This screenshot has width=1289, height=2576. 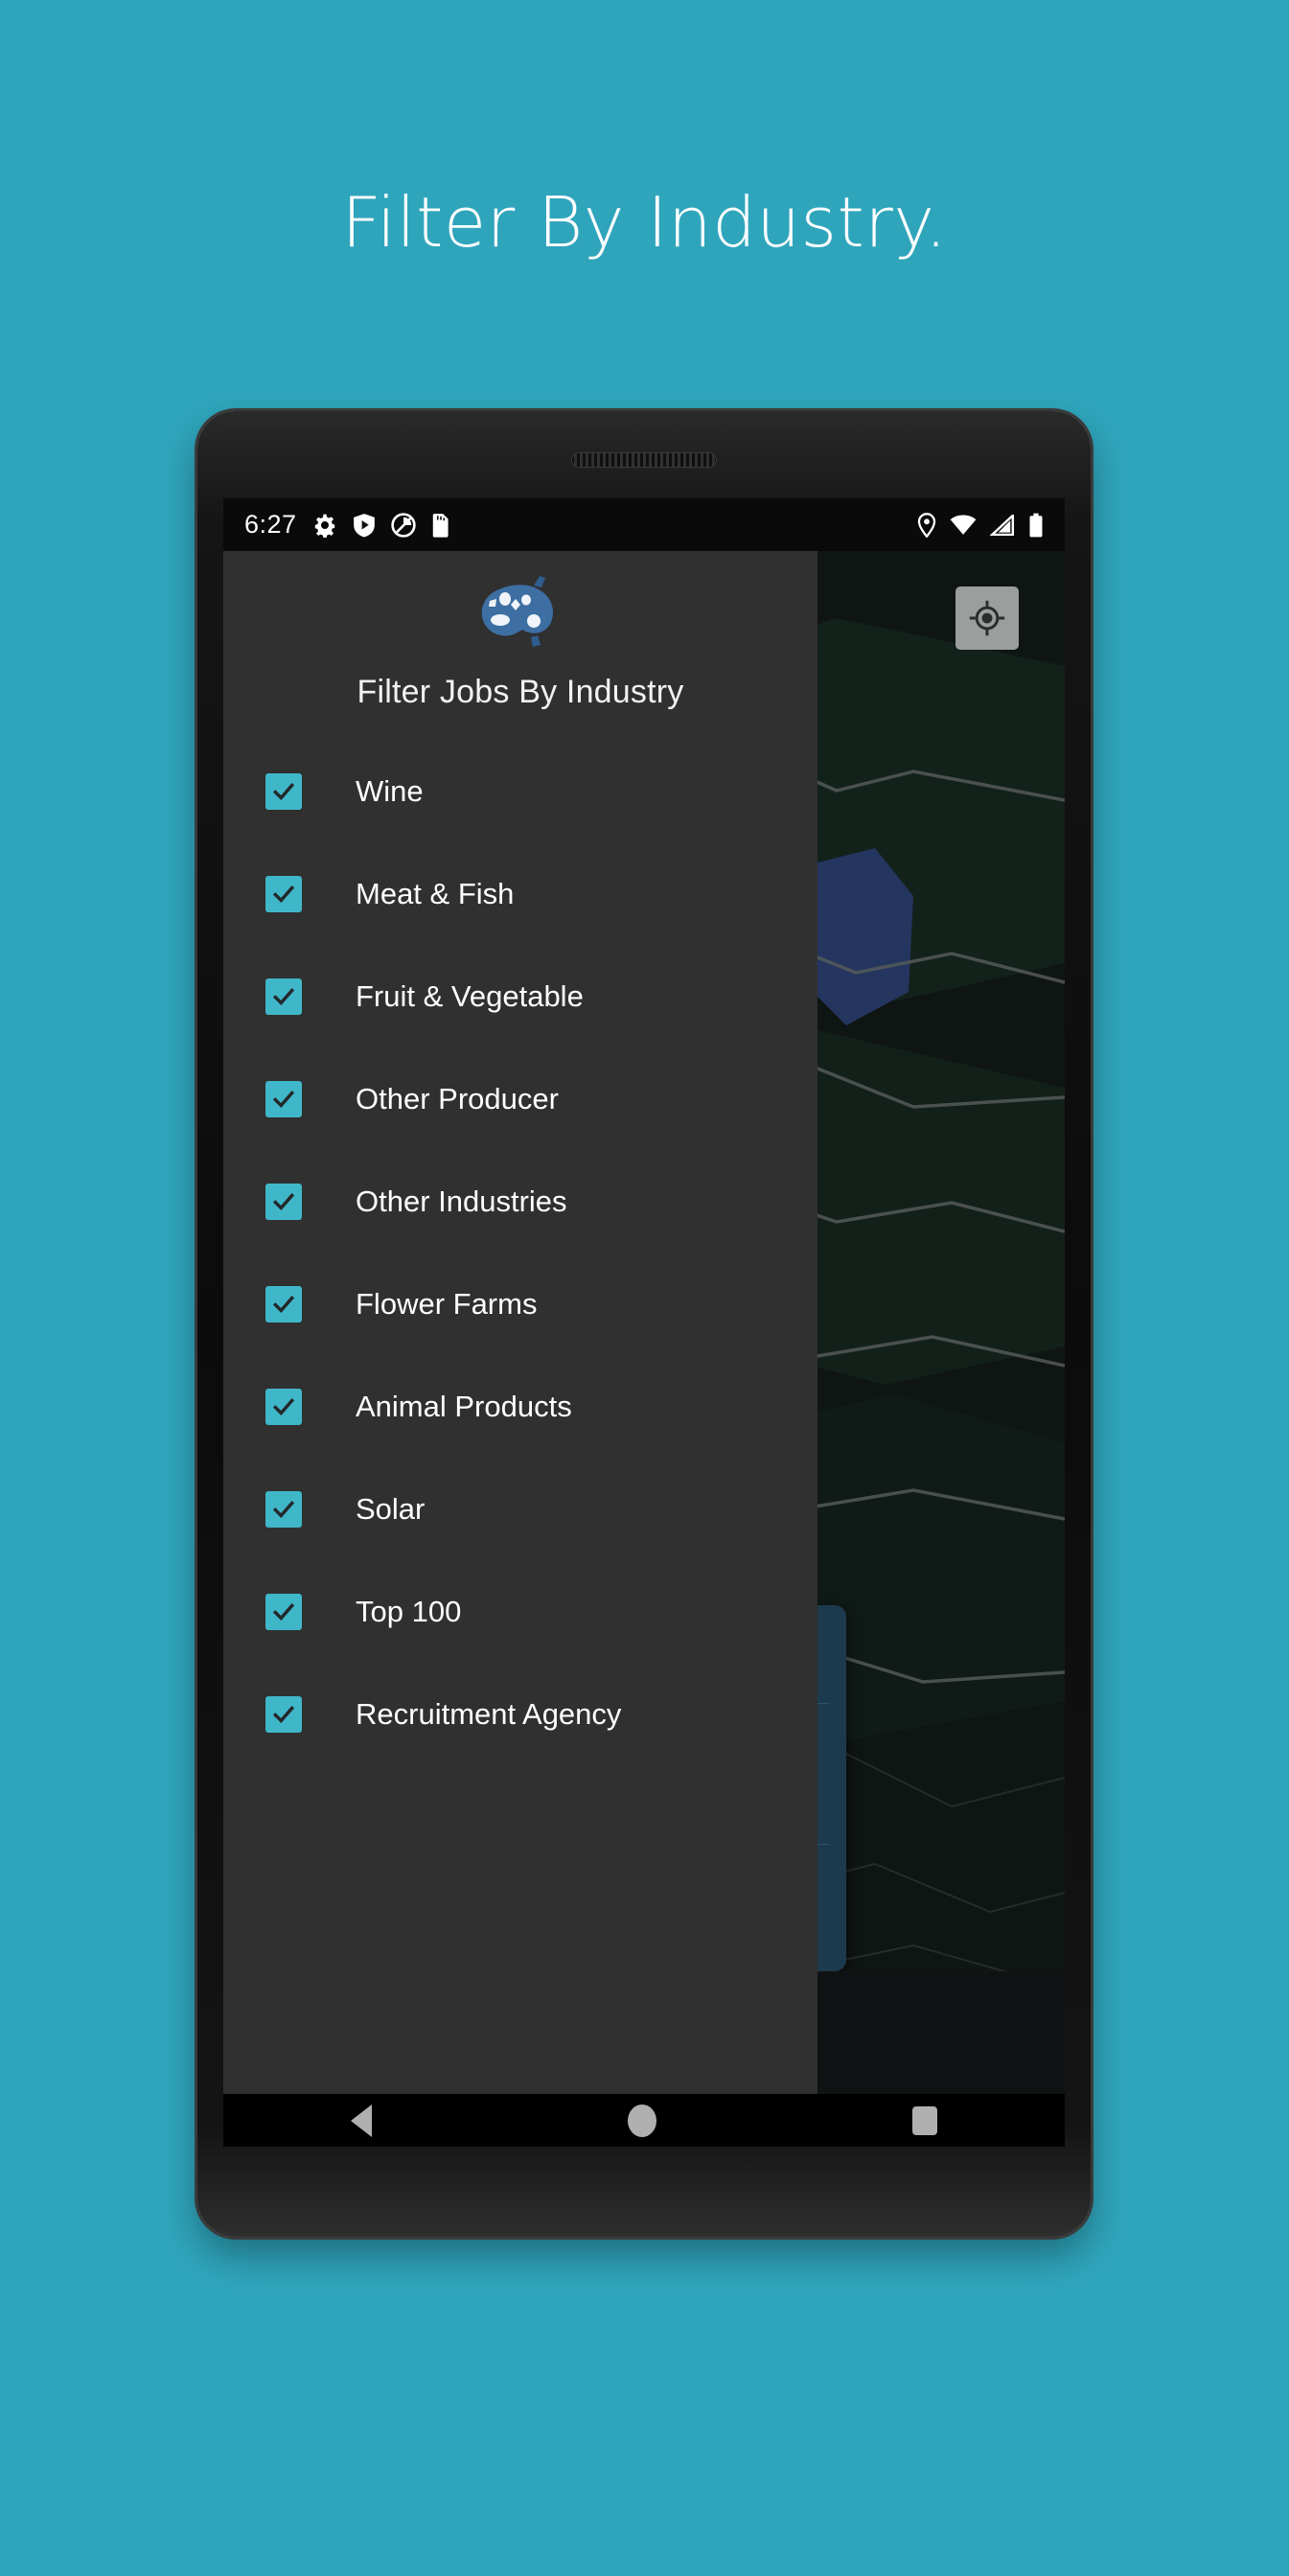 I want to click on filter-label: Animal Products, so click(x=464, y=1406).